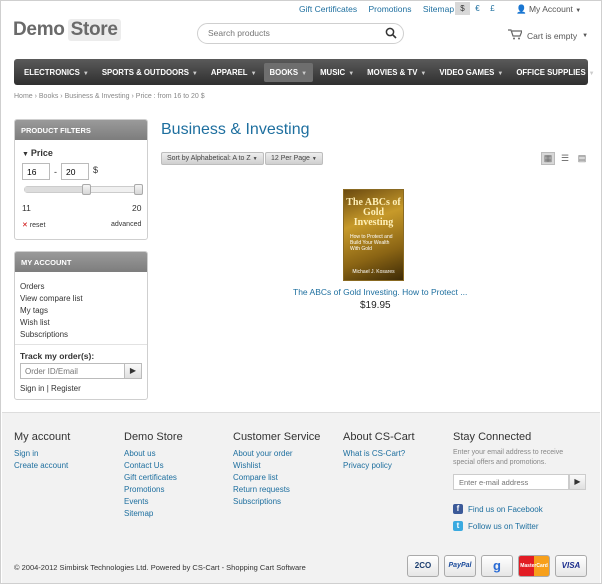 The width and height of the screenshot is (602, 584). What do you see at coordinates (577, 482) in the screenshot?
I see `newsletter-submit-button: ▶` at bounding box center [577, 482].